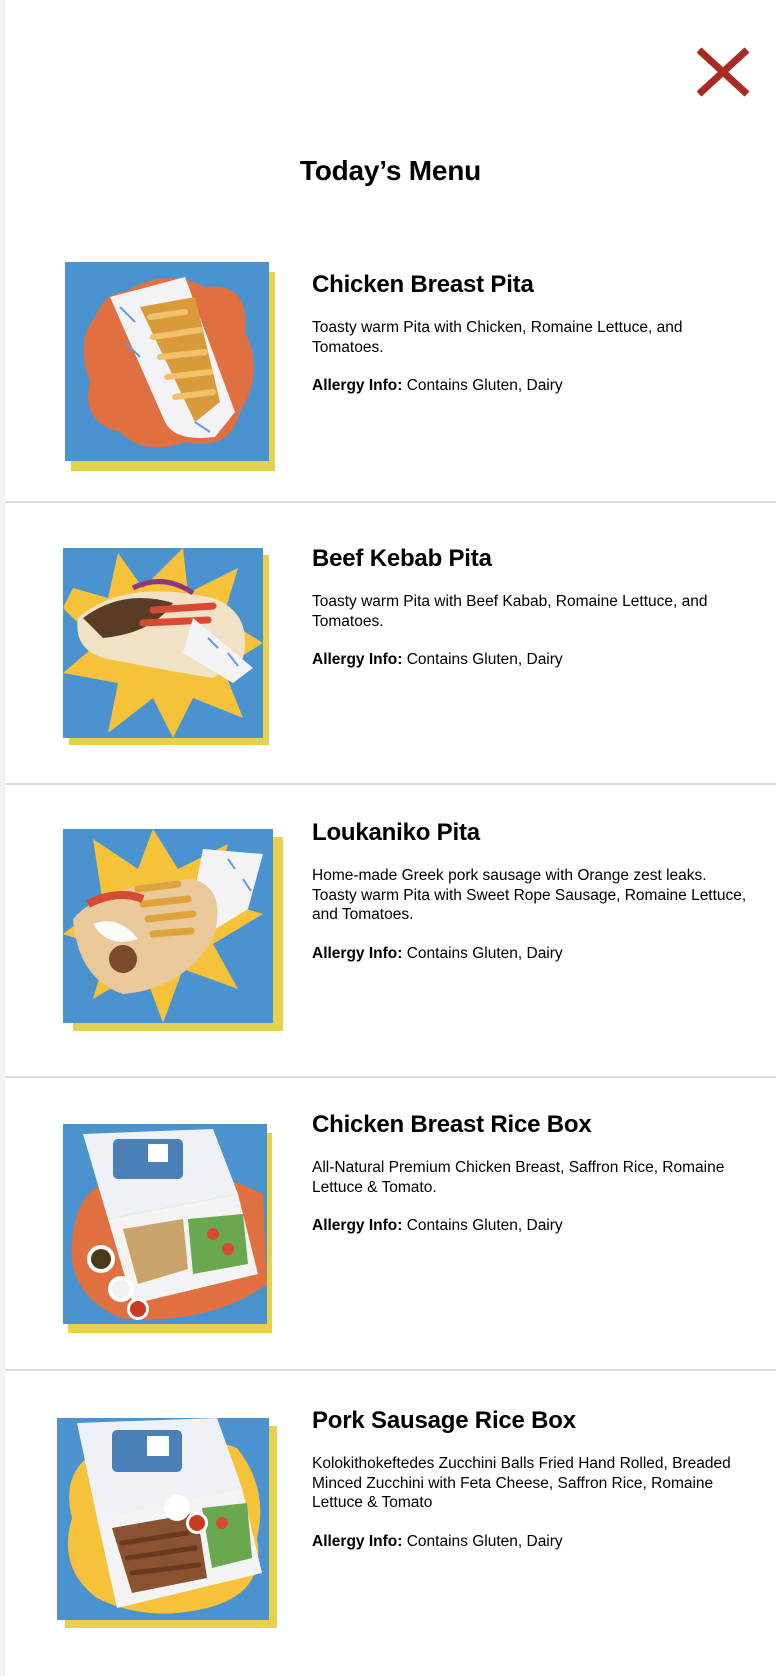 This screenshot has height=1676, width=776. Describe the element at coordinates (423, 284) in the screenshot. I see `item-name: Chicken Breast Pita` at that location.